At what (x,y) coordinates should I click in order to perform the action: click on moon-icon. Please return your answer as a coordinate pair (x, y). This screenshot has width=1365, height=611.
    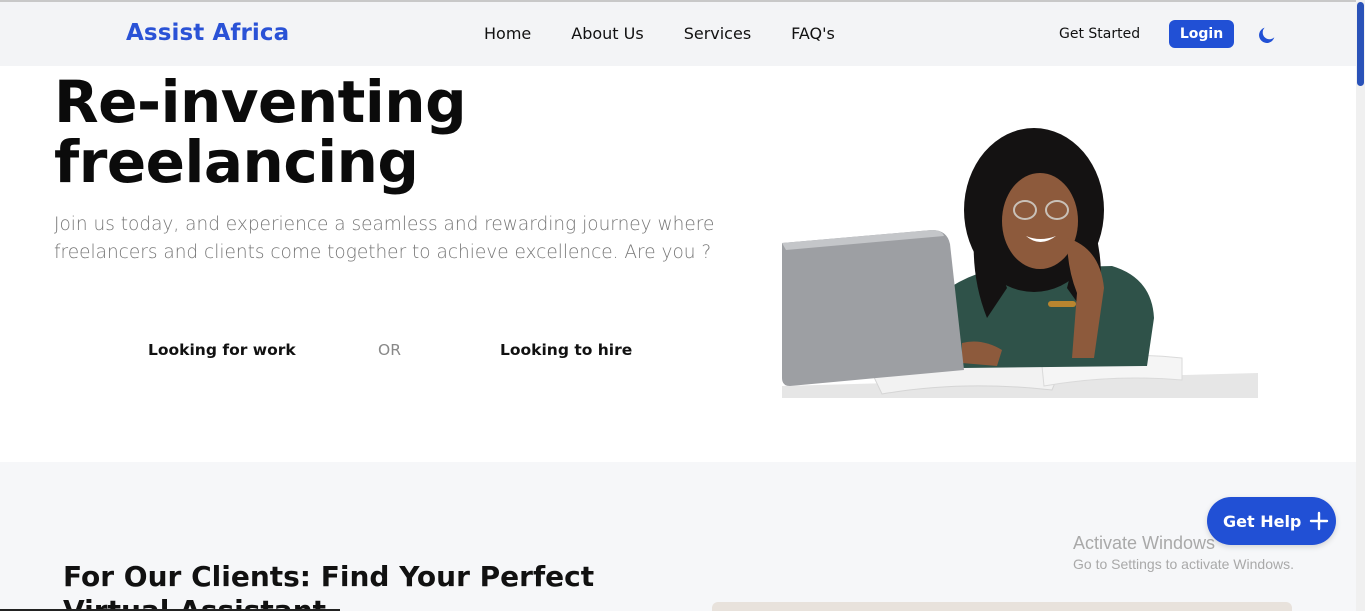
    Looking at the image, I should click on (1267, 35).